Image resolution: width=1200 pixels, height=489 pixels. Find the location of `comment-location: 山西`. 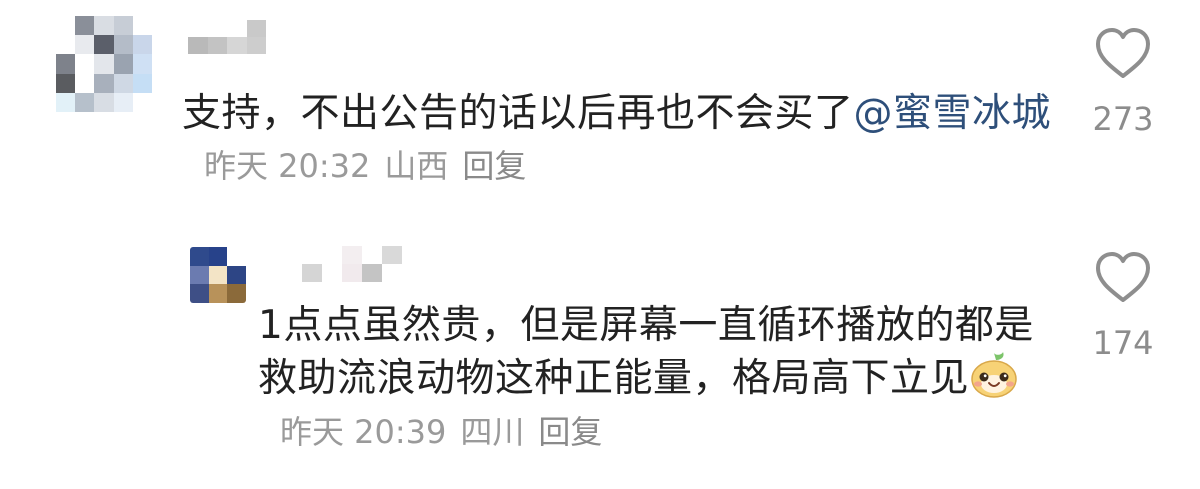

comment-location: 山西 is located at coordinates (416, 166).